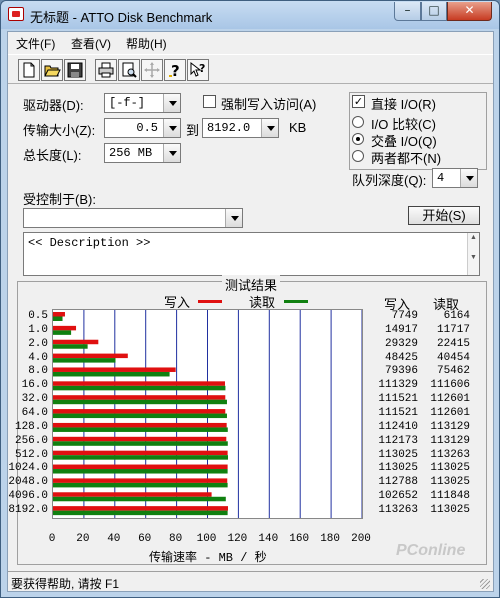 The height and width of the screenshot is (598, 500). I want to click on read-value-cell: 113129, so click(450, 440).